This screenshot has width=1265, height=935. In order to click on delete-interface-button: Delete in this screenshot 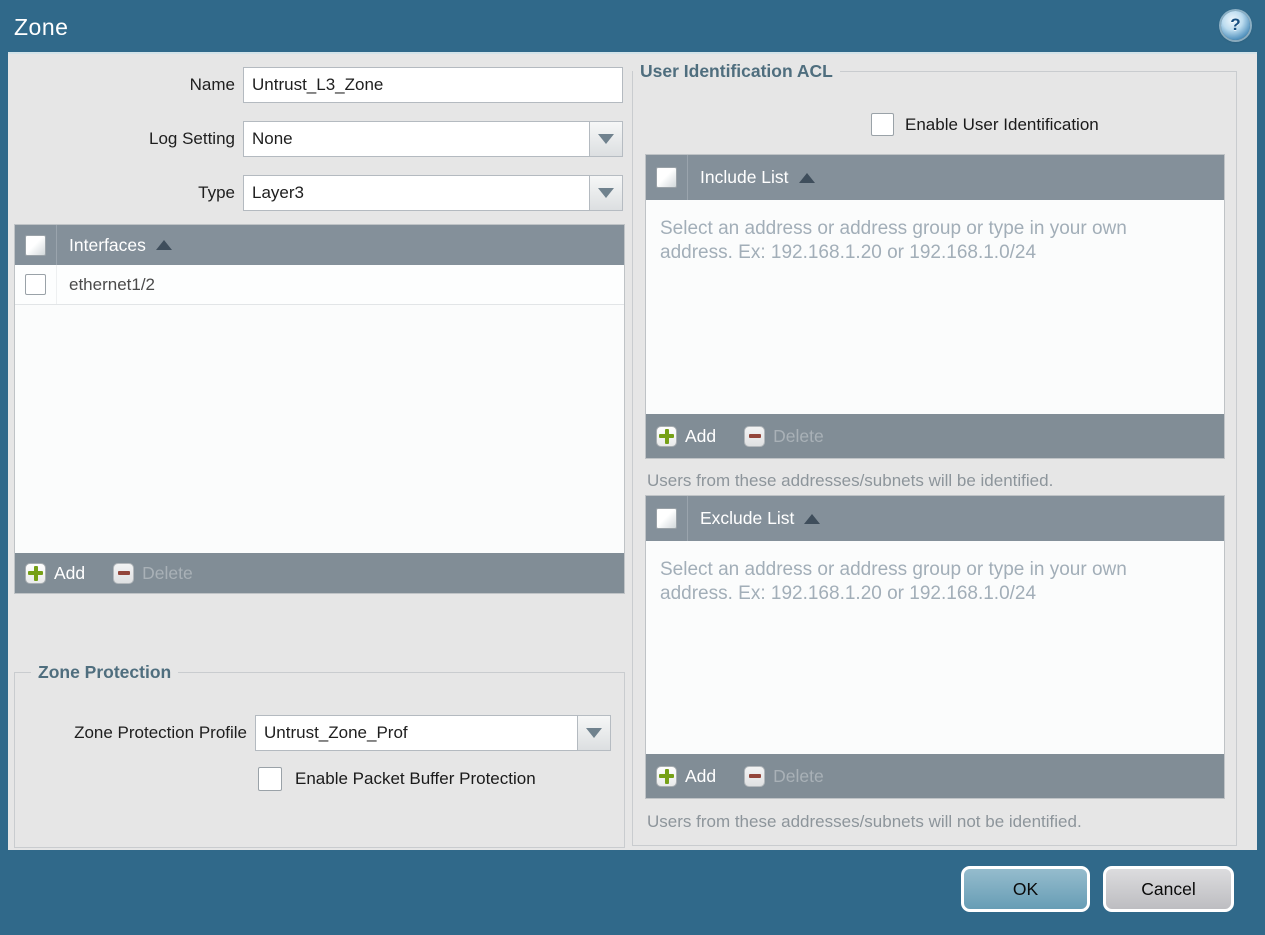, I will do `click(153, 573)`.